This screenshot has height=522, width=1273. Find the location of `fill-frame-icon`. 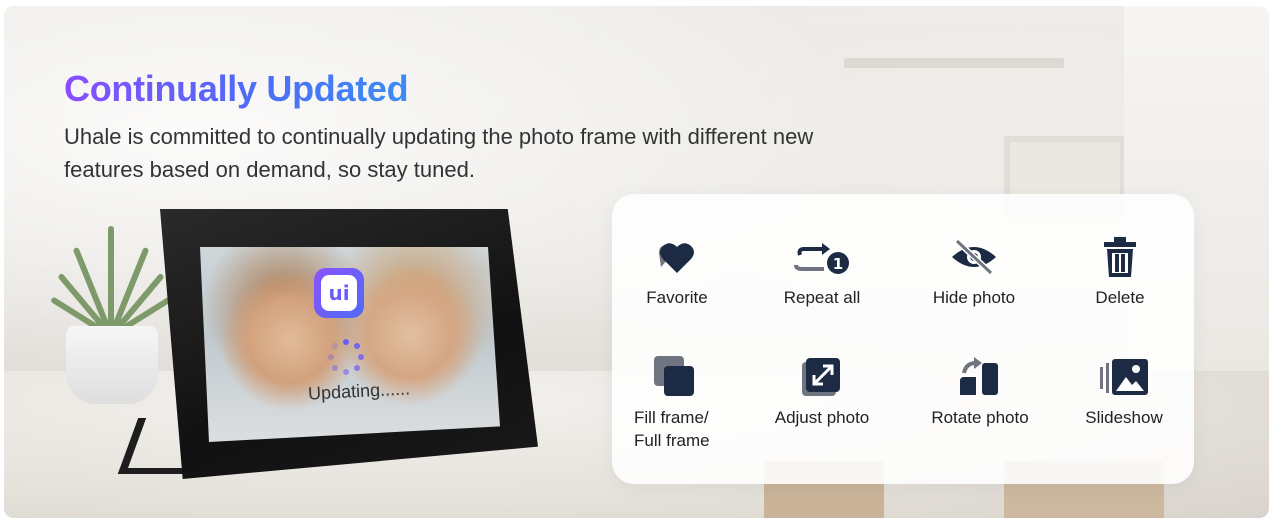

fill-frame-icon is located at coordinates (699, 377).